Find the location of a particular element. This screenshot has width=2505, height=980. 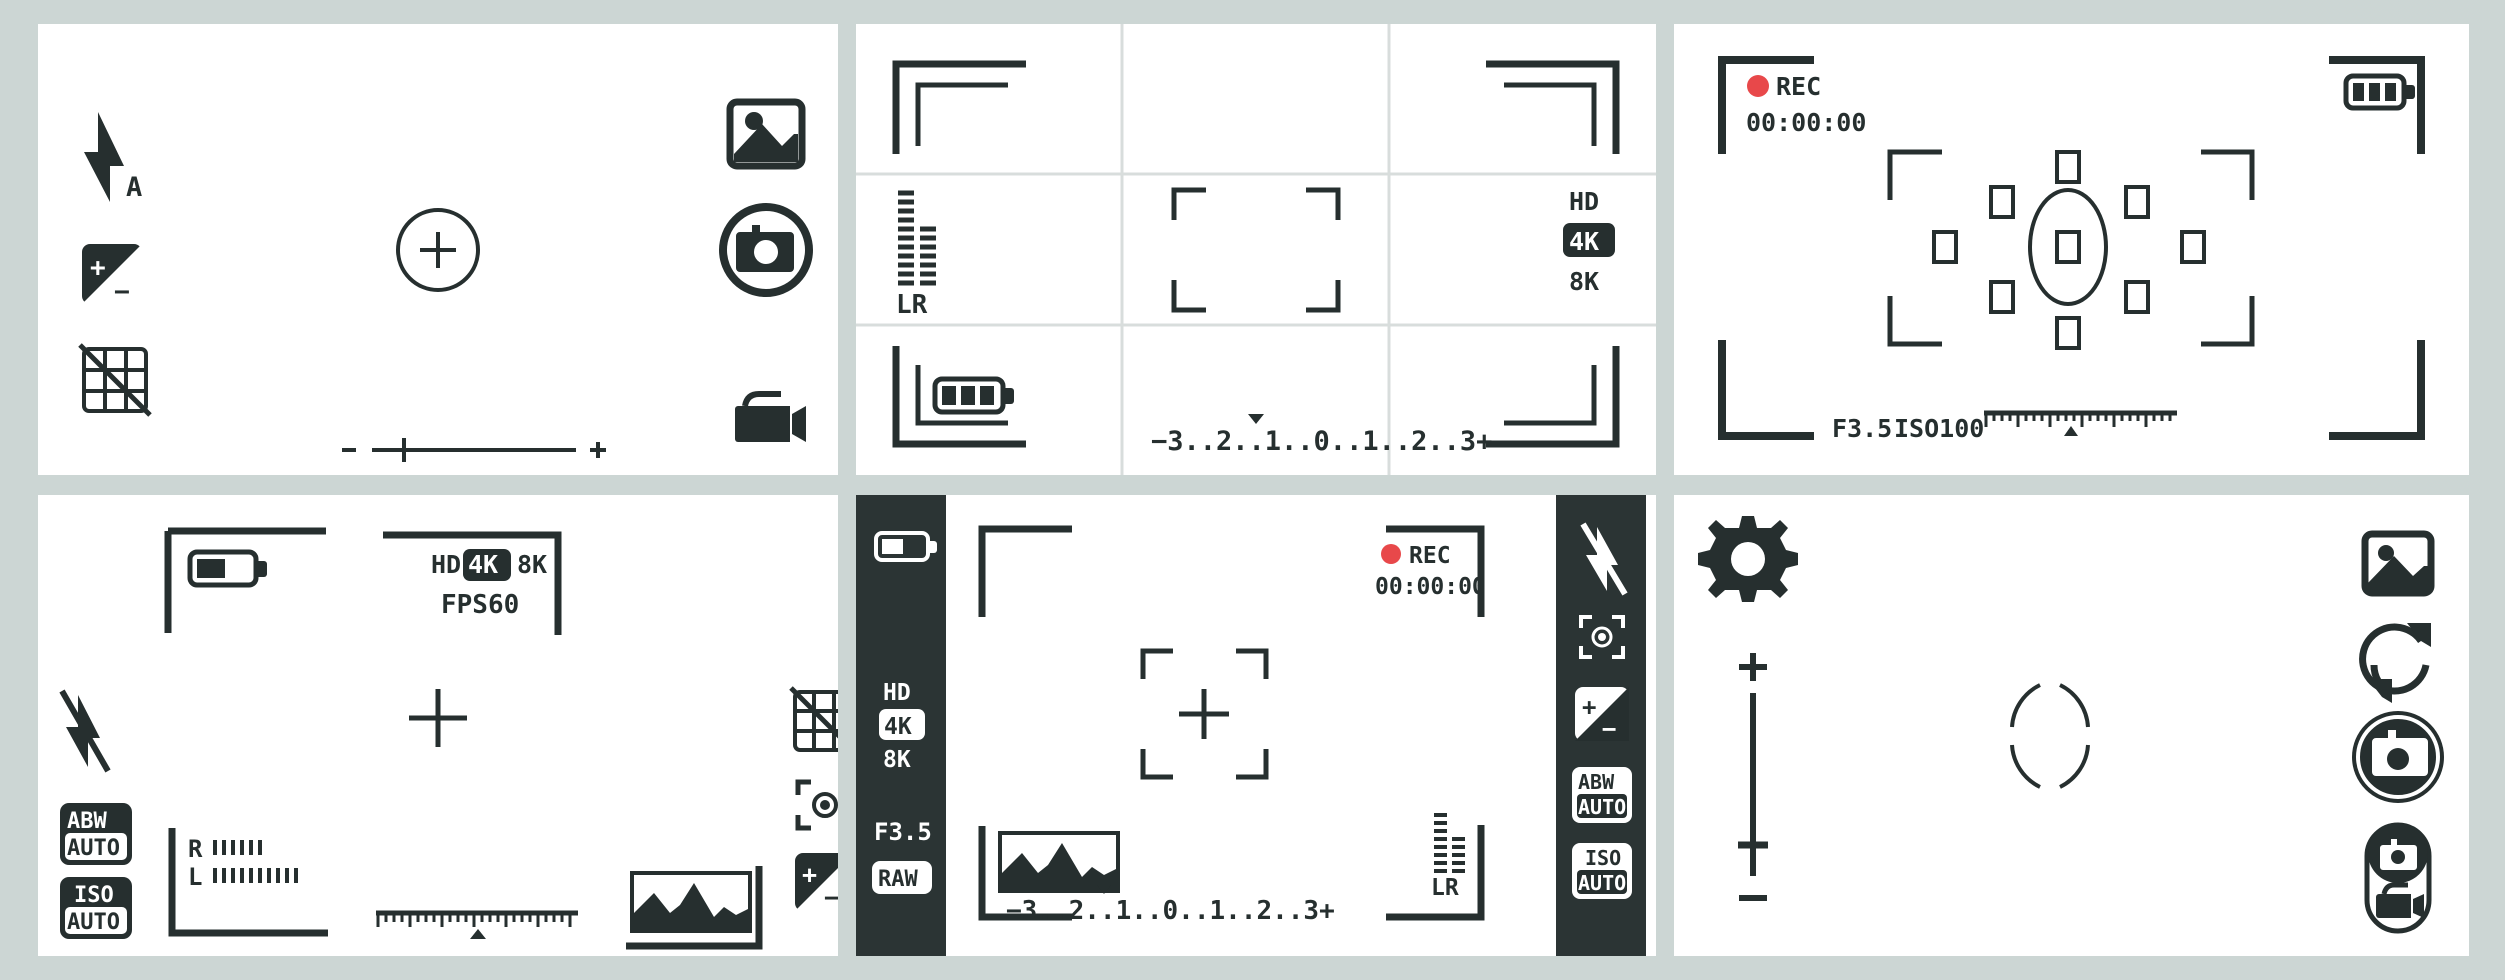

focus-reticle-icon is located at coordinates (438, 250).